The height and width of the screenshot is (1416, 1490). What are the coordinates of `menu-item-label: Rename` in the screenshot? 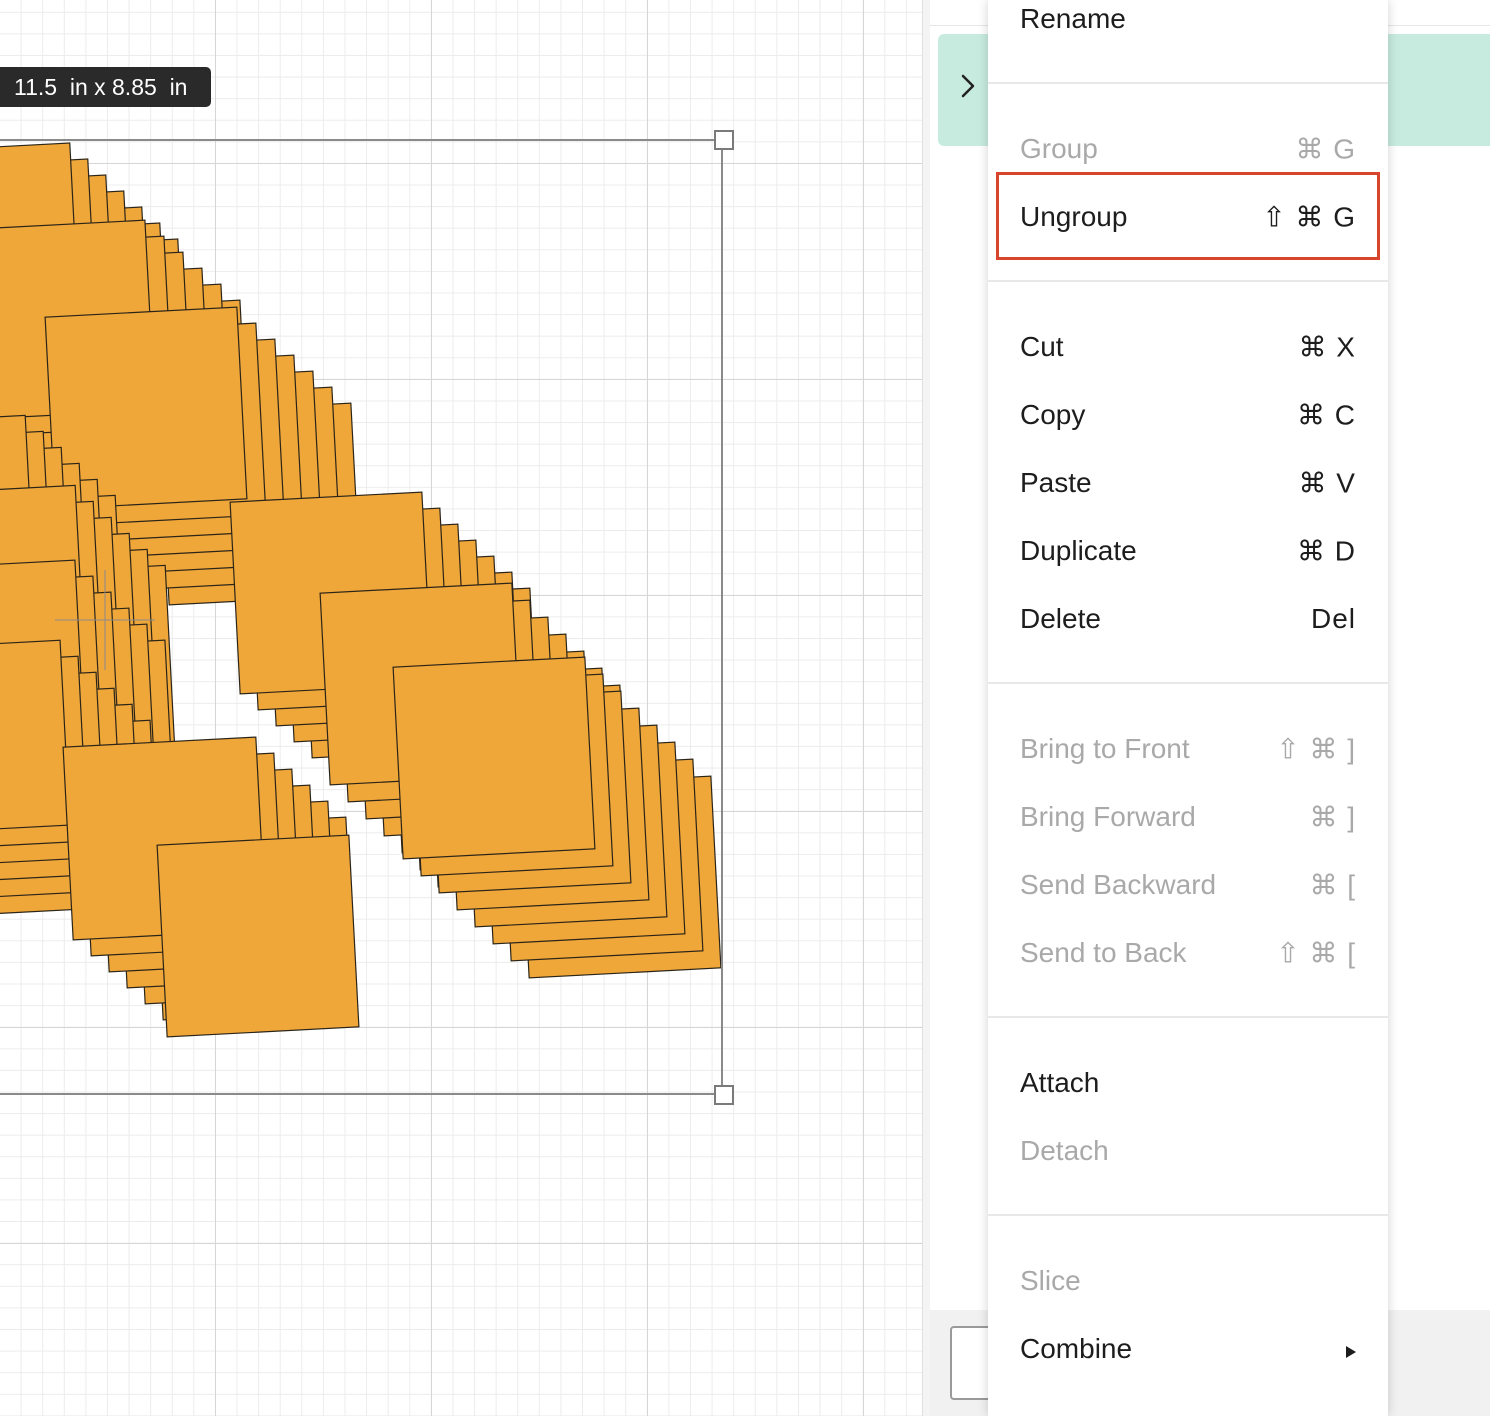 It's located at (1073, 18).